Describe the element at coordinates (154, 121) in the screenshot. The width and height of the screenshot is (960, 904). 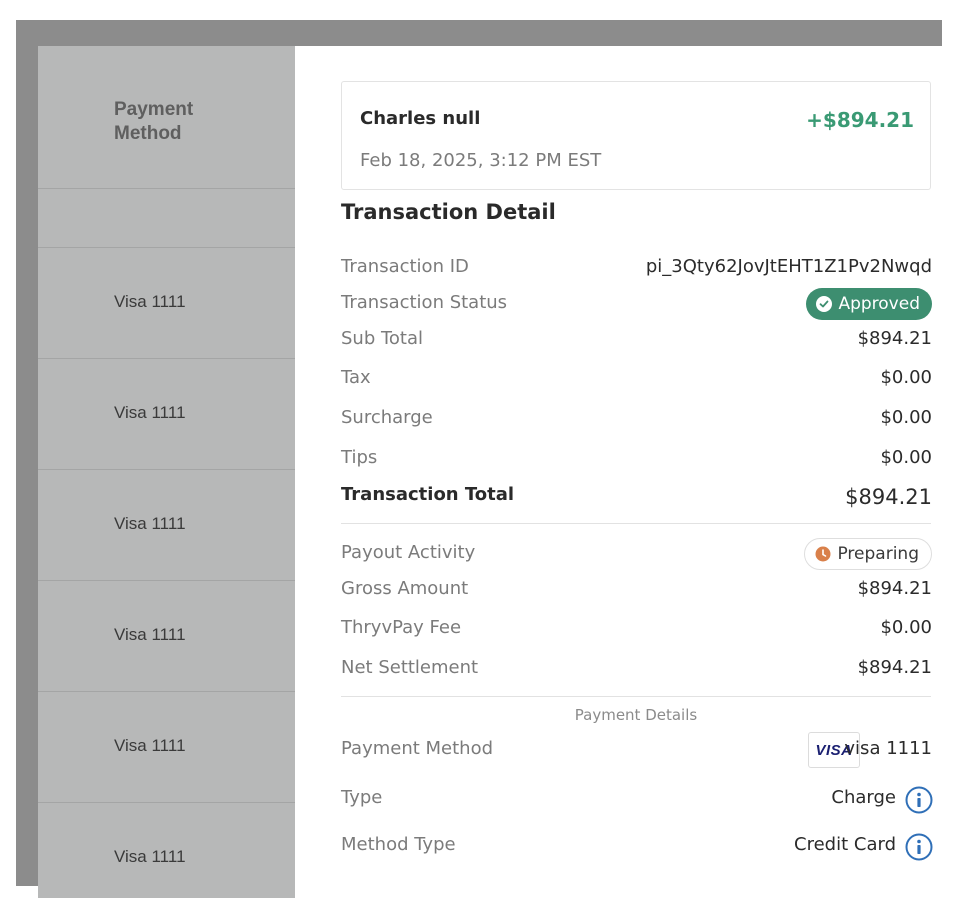
I see `column-header-label: Payment Method` at that location.